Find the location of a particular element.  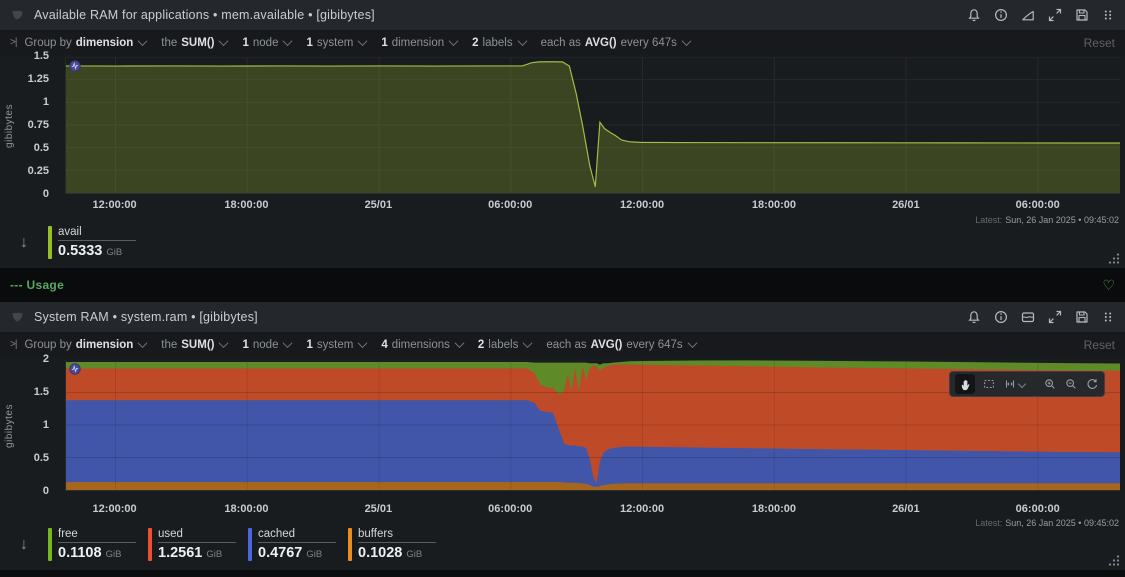

y-axis-ticks: 2 1.5 1 0.5 0 is located at coordinates (34, 425).